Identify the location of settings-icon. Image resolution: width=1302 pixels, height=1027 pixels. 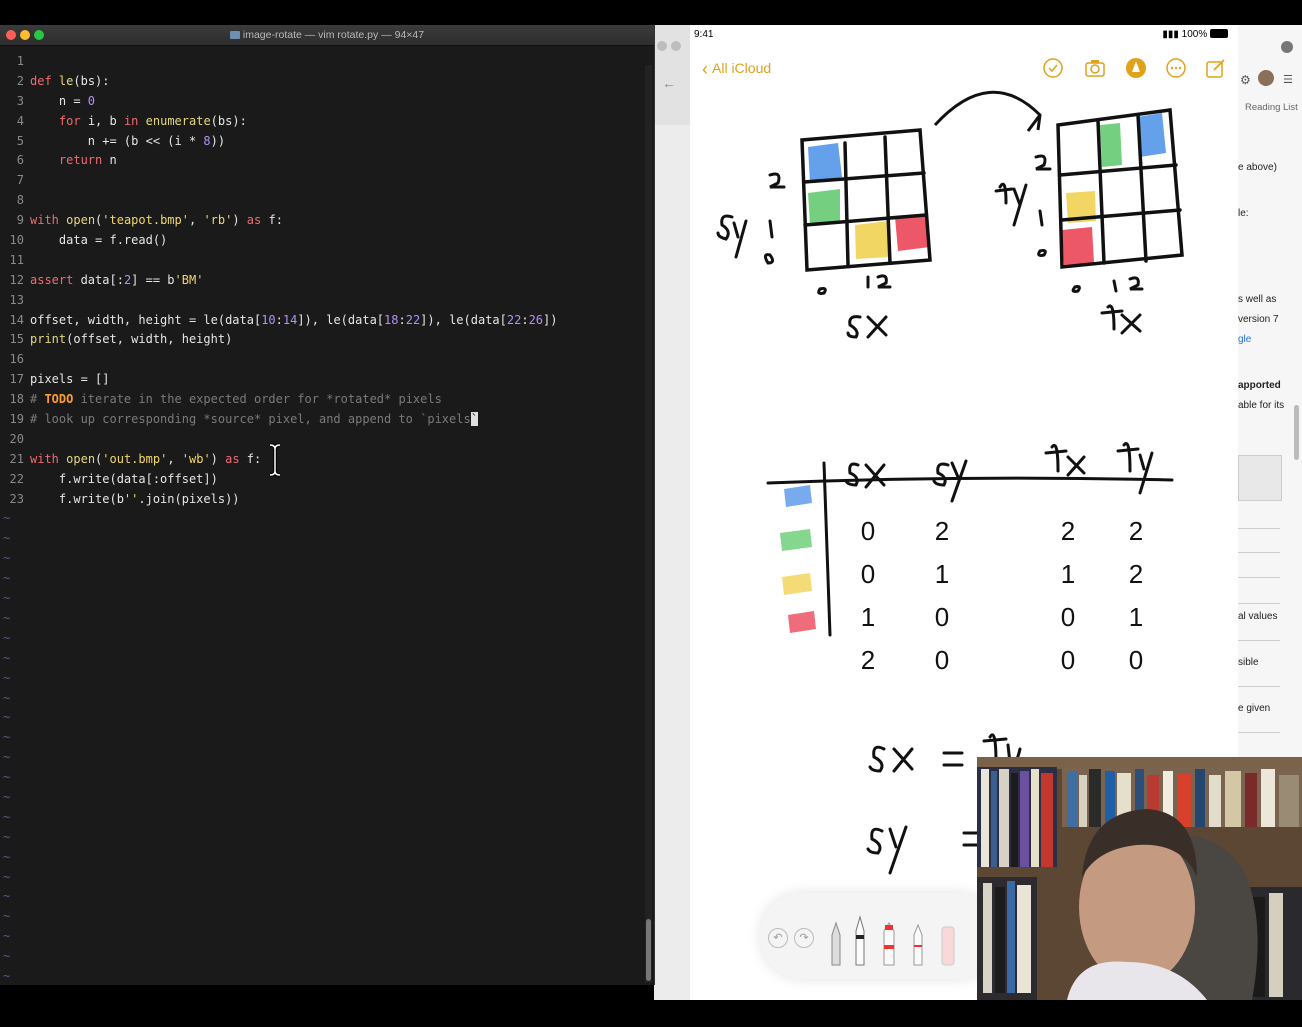
(1287, 47).